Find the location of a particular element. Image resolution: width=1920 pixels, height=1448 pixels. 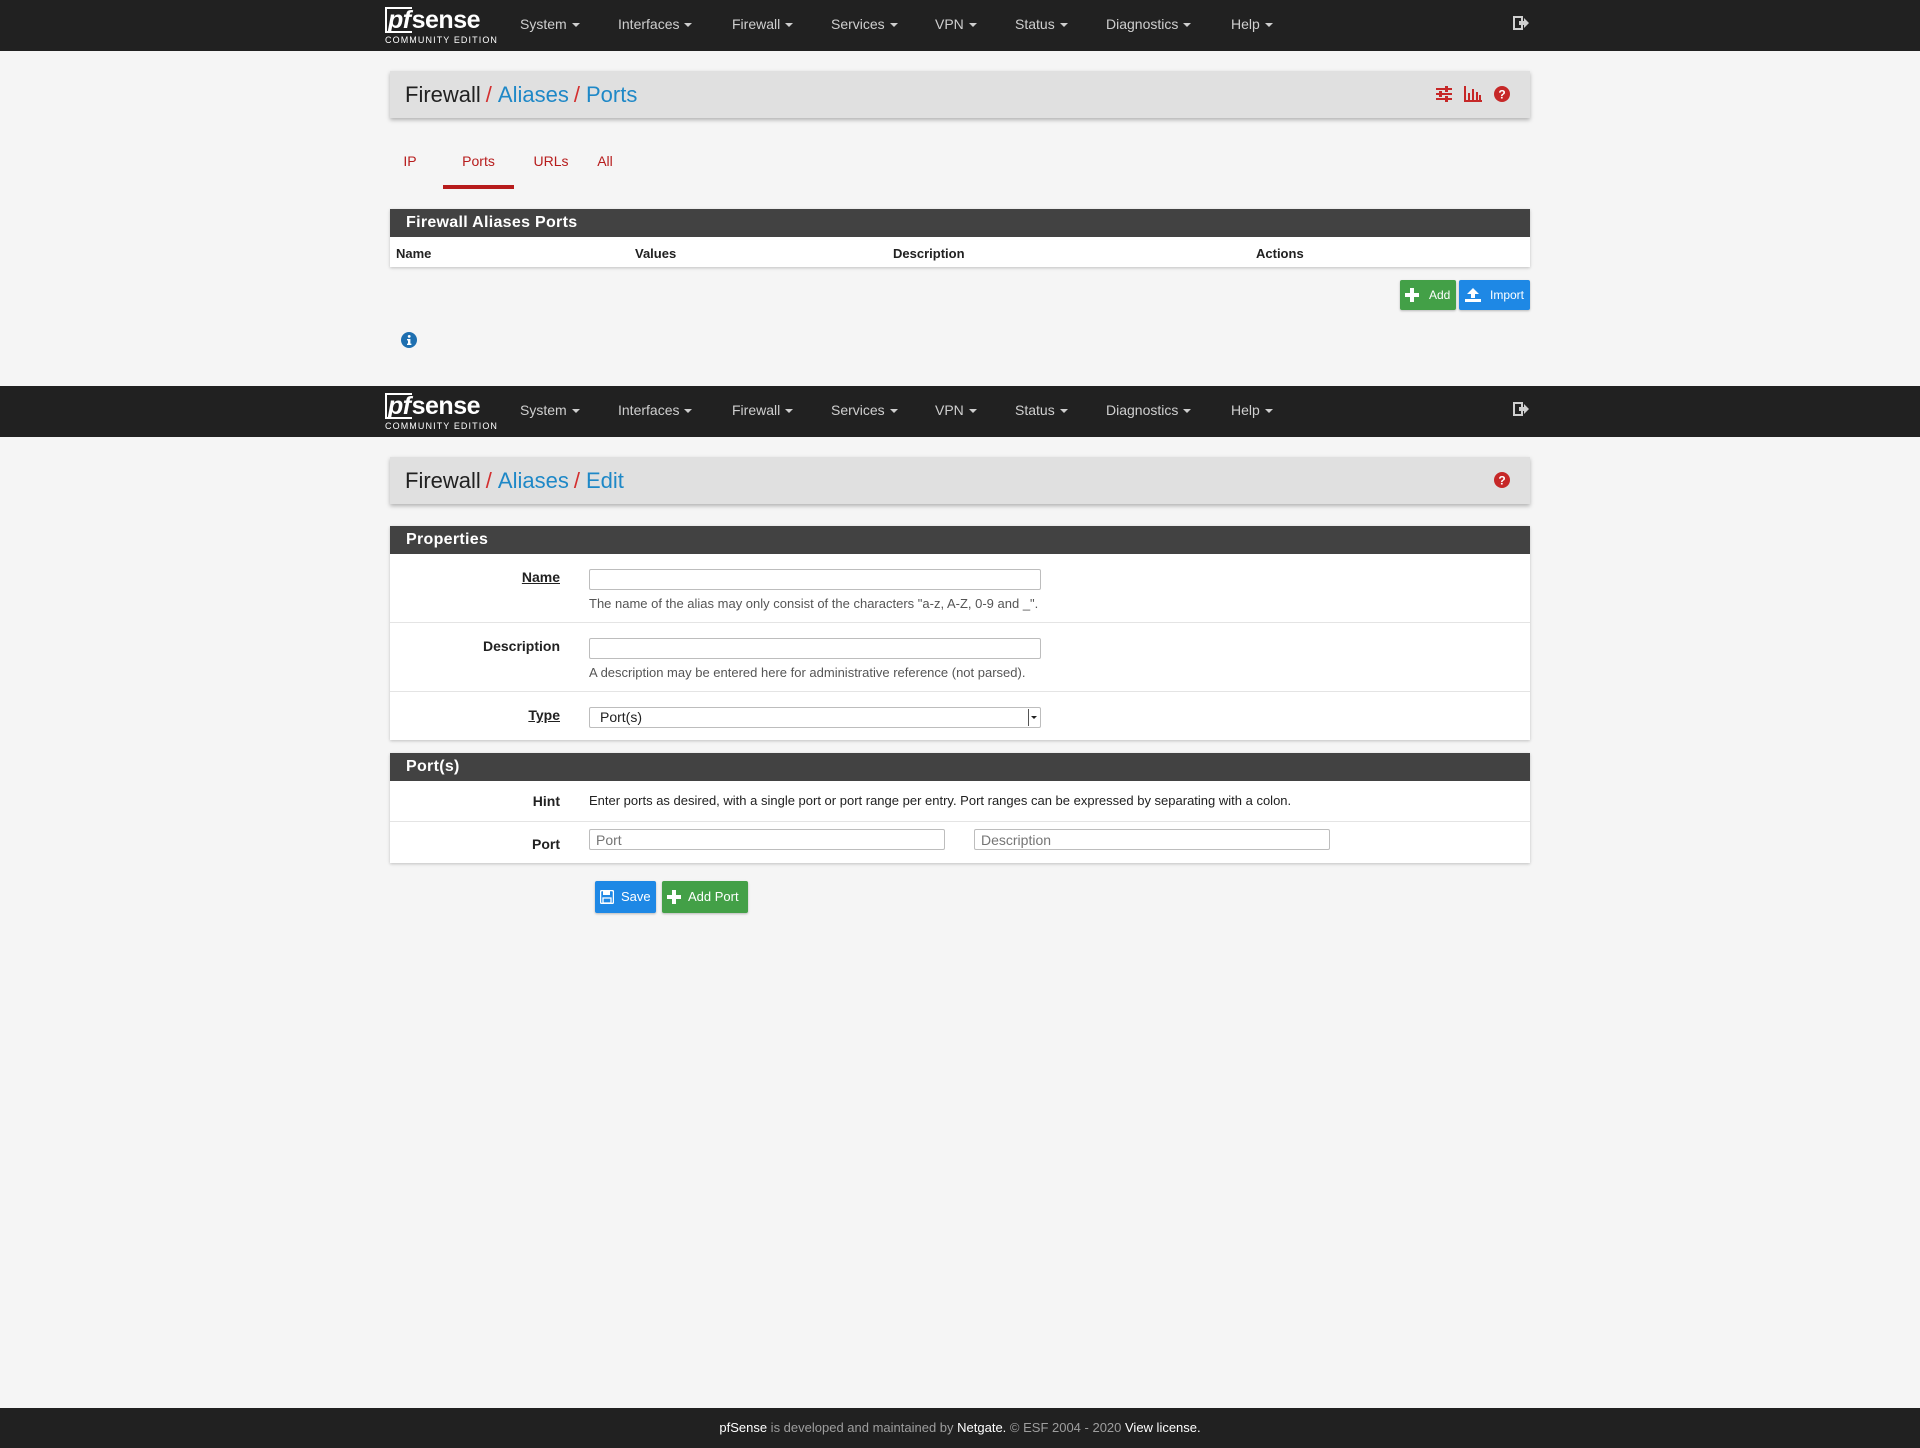

breadcrumb-bar: Firewall / Aliases / Ports ? is located at coordinates (960, 94).